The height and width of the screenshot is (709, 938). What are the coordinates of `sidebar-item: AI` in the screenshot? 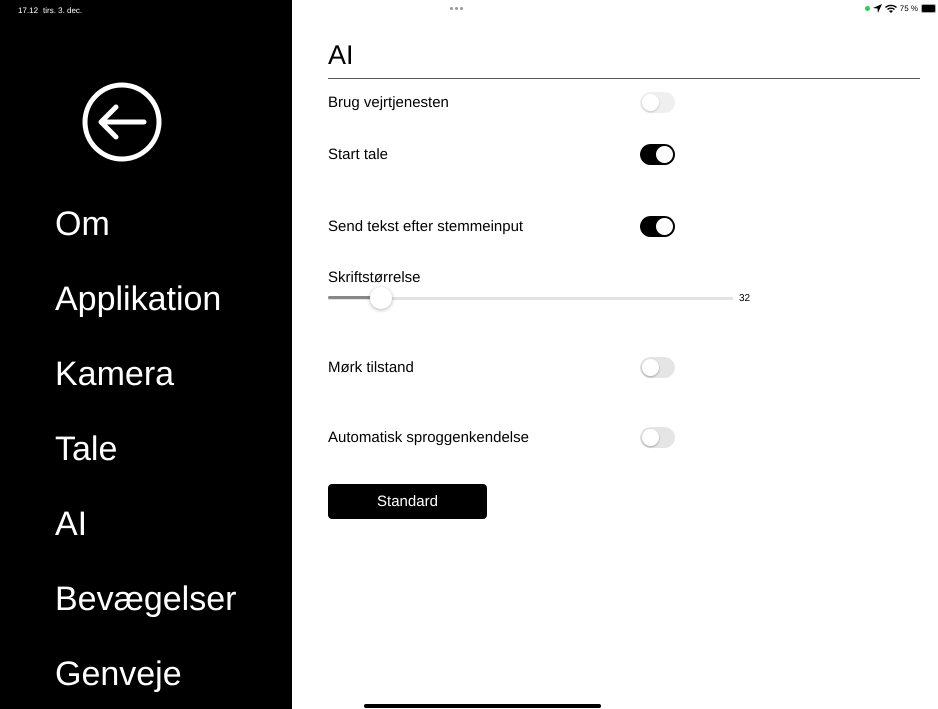 It's located at (173, 524).